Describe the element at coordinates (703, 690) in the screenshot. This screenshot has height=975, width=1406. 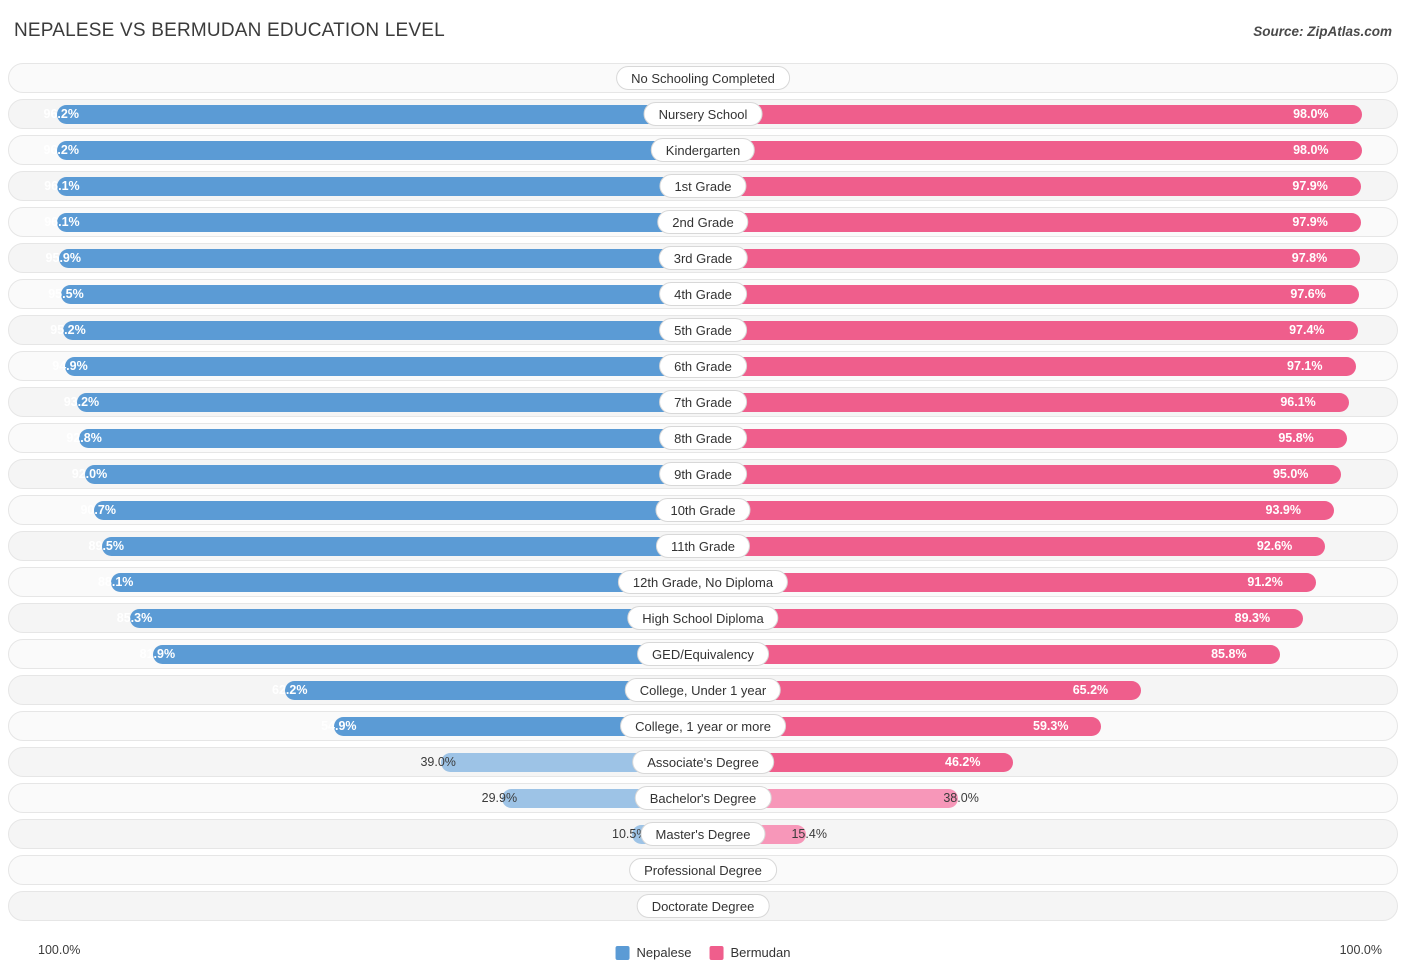
I see `category-label: College, Under 1 year` at that location.